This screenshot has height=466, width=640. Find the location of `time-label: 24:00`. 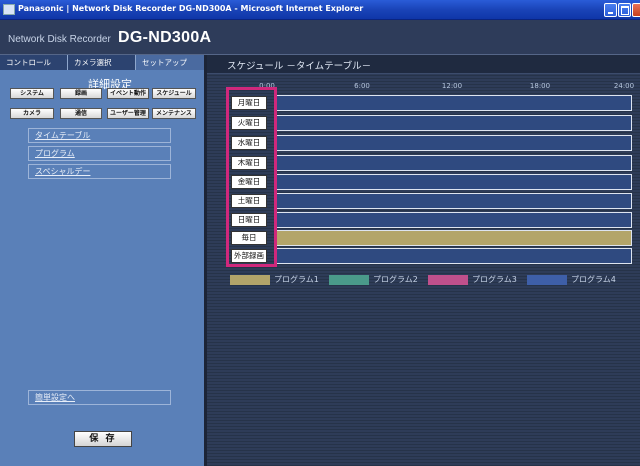

time-label: 24:00 is located at coordinates (624, 86).